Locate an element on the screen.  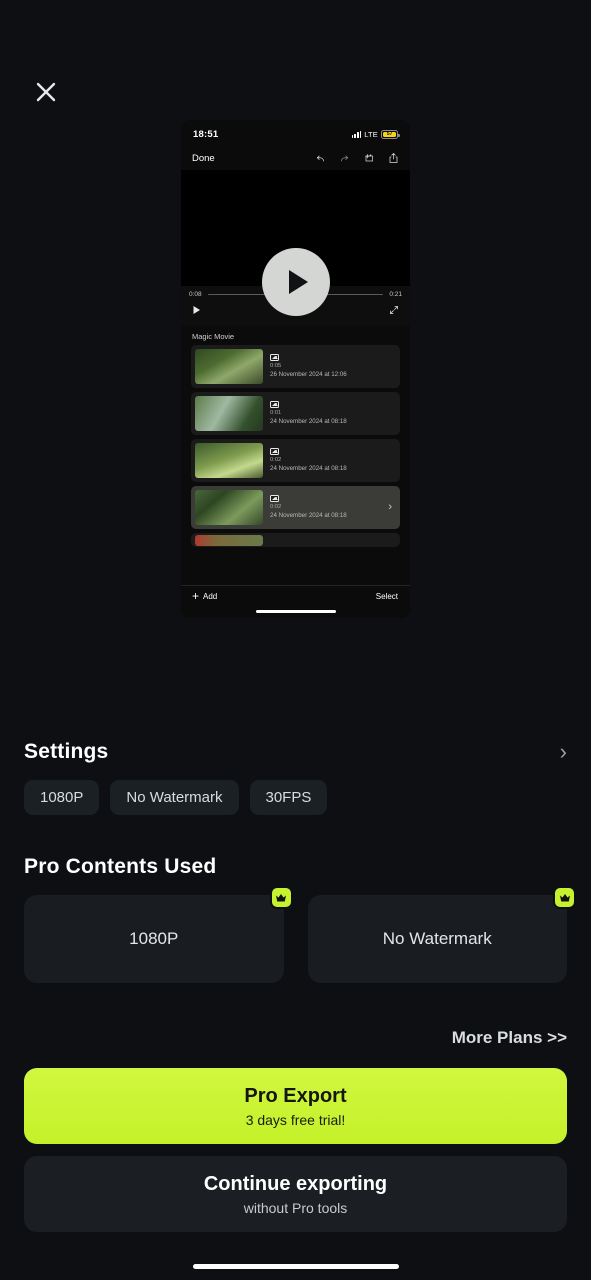
redo-icon is located at coordinates (344, 158).